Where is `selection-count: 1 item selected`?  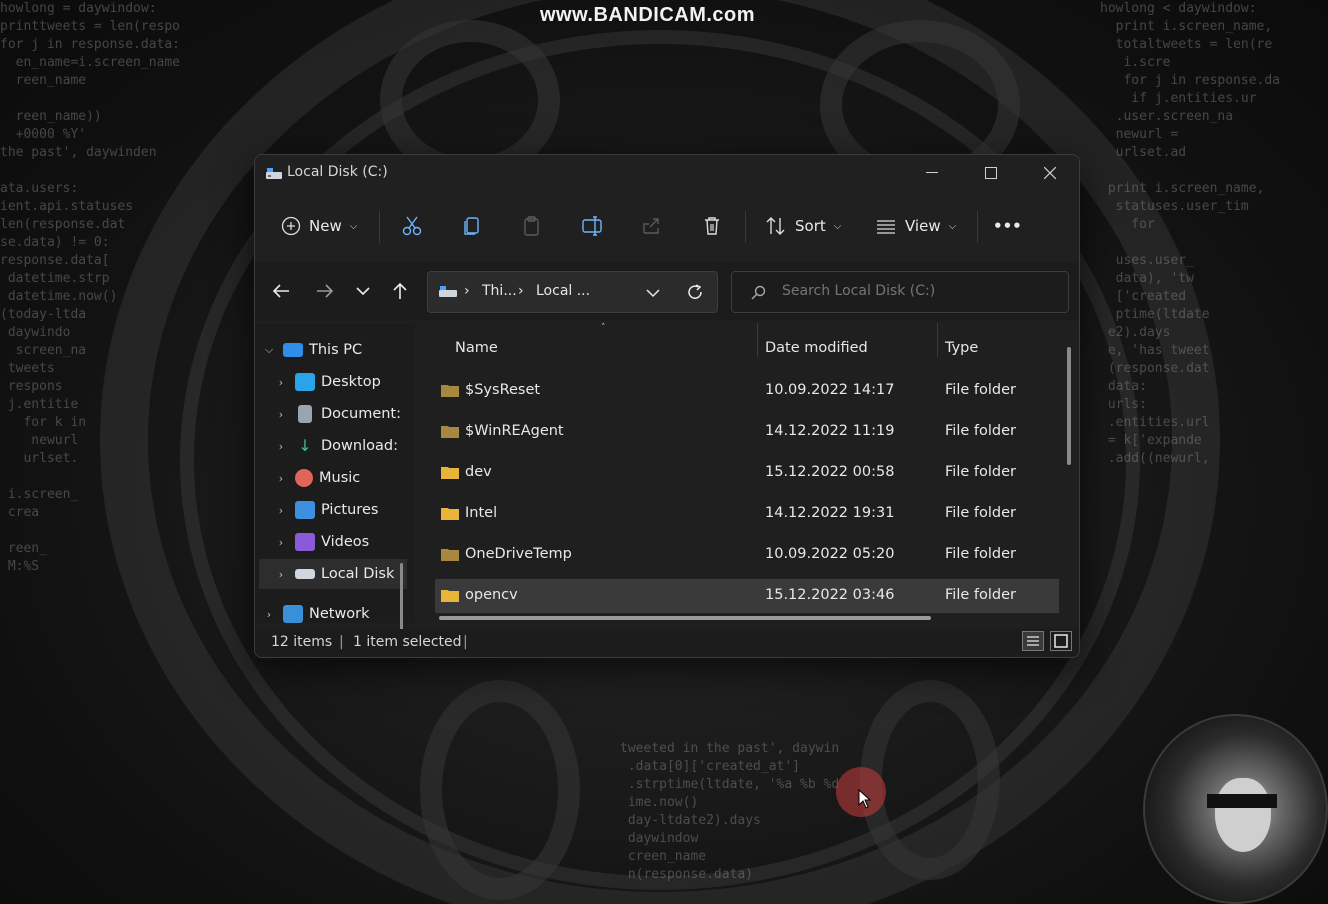
selection-count: 1 item selected is located at coordinates (407, 642).